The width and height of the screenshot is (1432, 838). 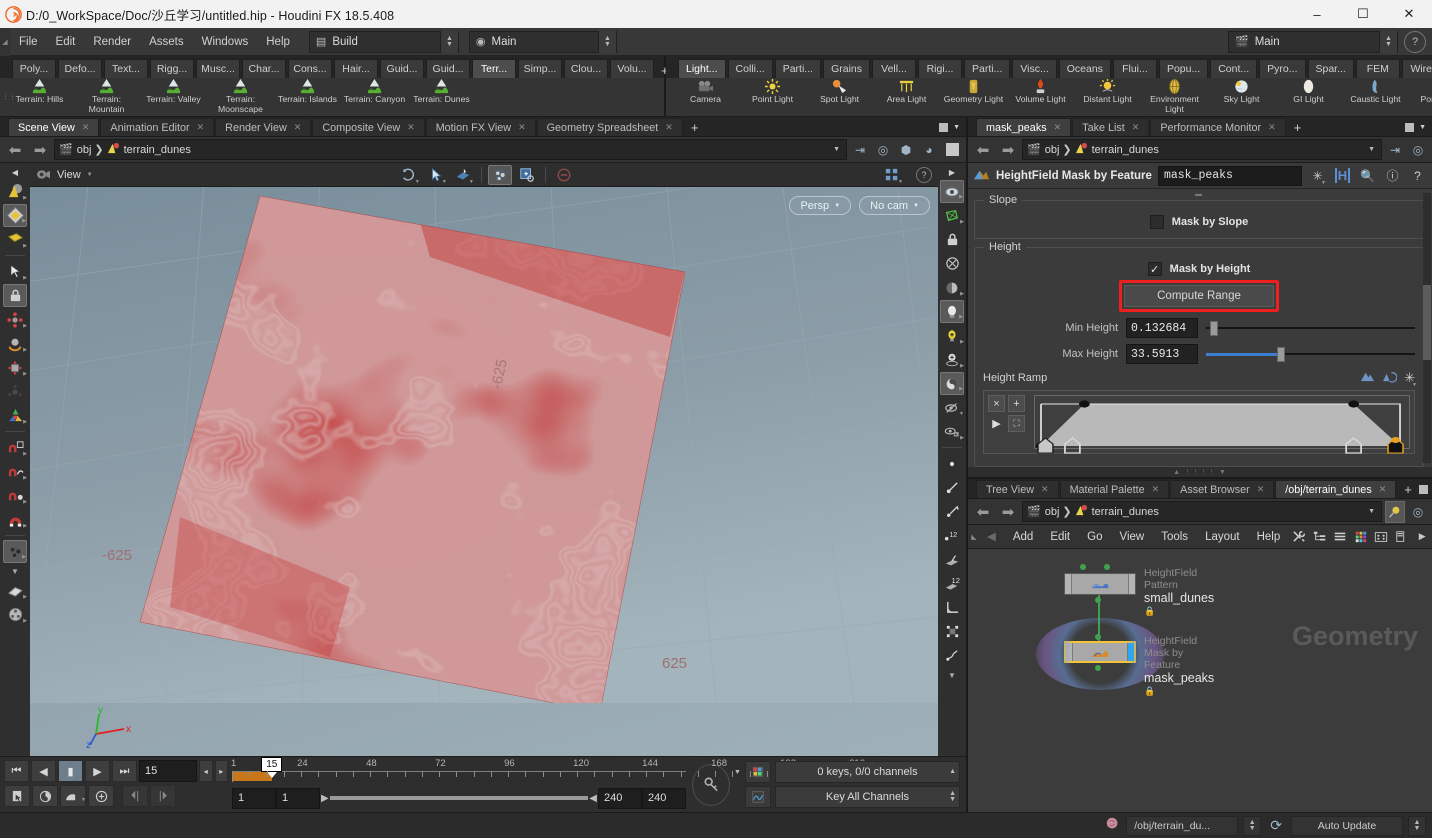 What do you see at coordinates (1174, 537) in the screenshot?
I see `network-menu-tools: Tools` at bounding box center [1174, 537].